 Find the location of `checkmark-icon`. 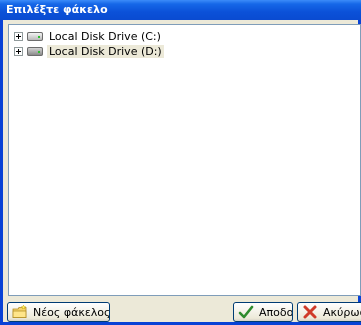

checkmark-icon is located at coordinates (246, 312).